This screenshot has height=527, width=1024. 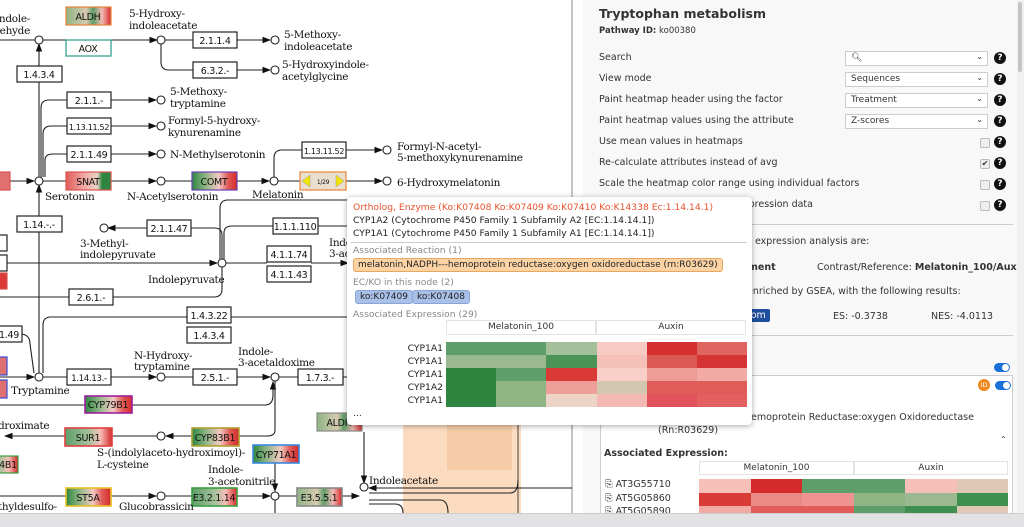 What do you see at coordinates (88, 48) in the screenshot?
I see `enzyme-aox: AOX` at bounding box center [88, 48].